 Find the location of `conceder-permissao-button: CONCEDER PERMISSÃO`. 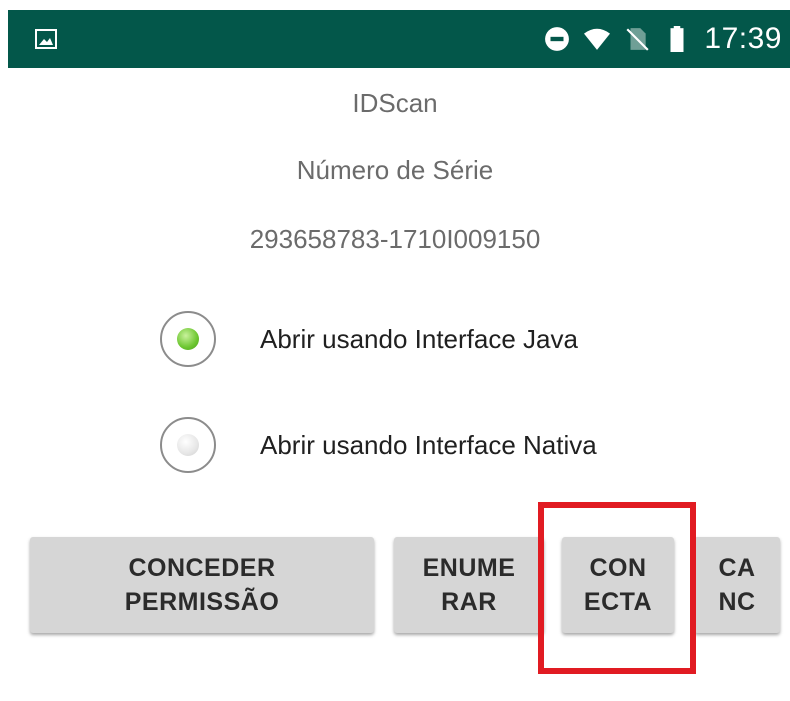

conceder-permissao-button: CONCEDER PERMISSÃO is located at coordinates (202, 585).